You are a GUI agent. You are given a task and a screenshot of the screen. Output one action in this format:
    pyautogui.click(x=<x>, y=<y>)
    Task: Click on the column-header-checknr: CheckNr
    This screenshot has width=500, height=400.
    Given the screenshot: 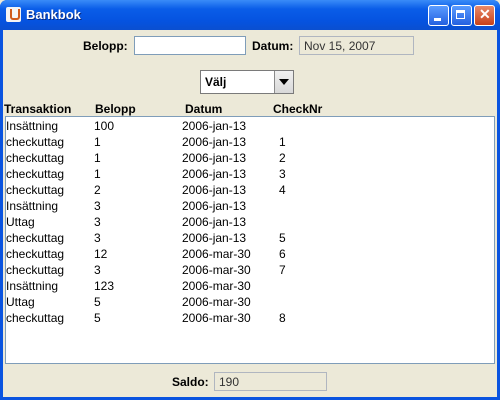 What is the action you would take?
    pyautogui.click(x=298, y=109)
    